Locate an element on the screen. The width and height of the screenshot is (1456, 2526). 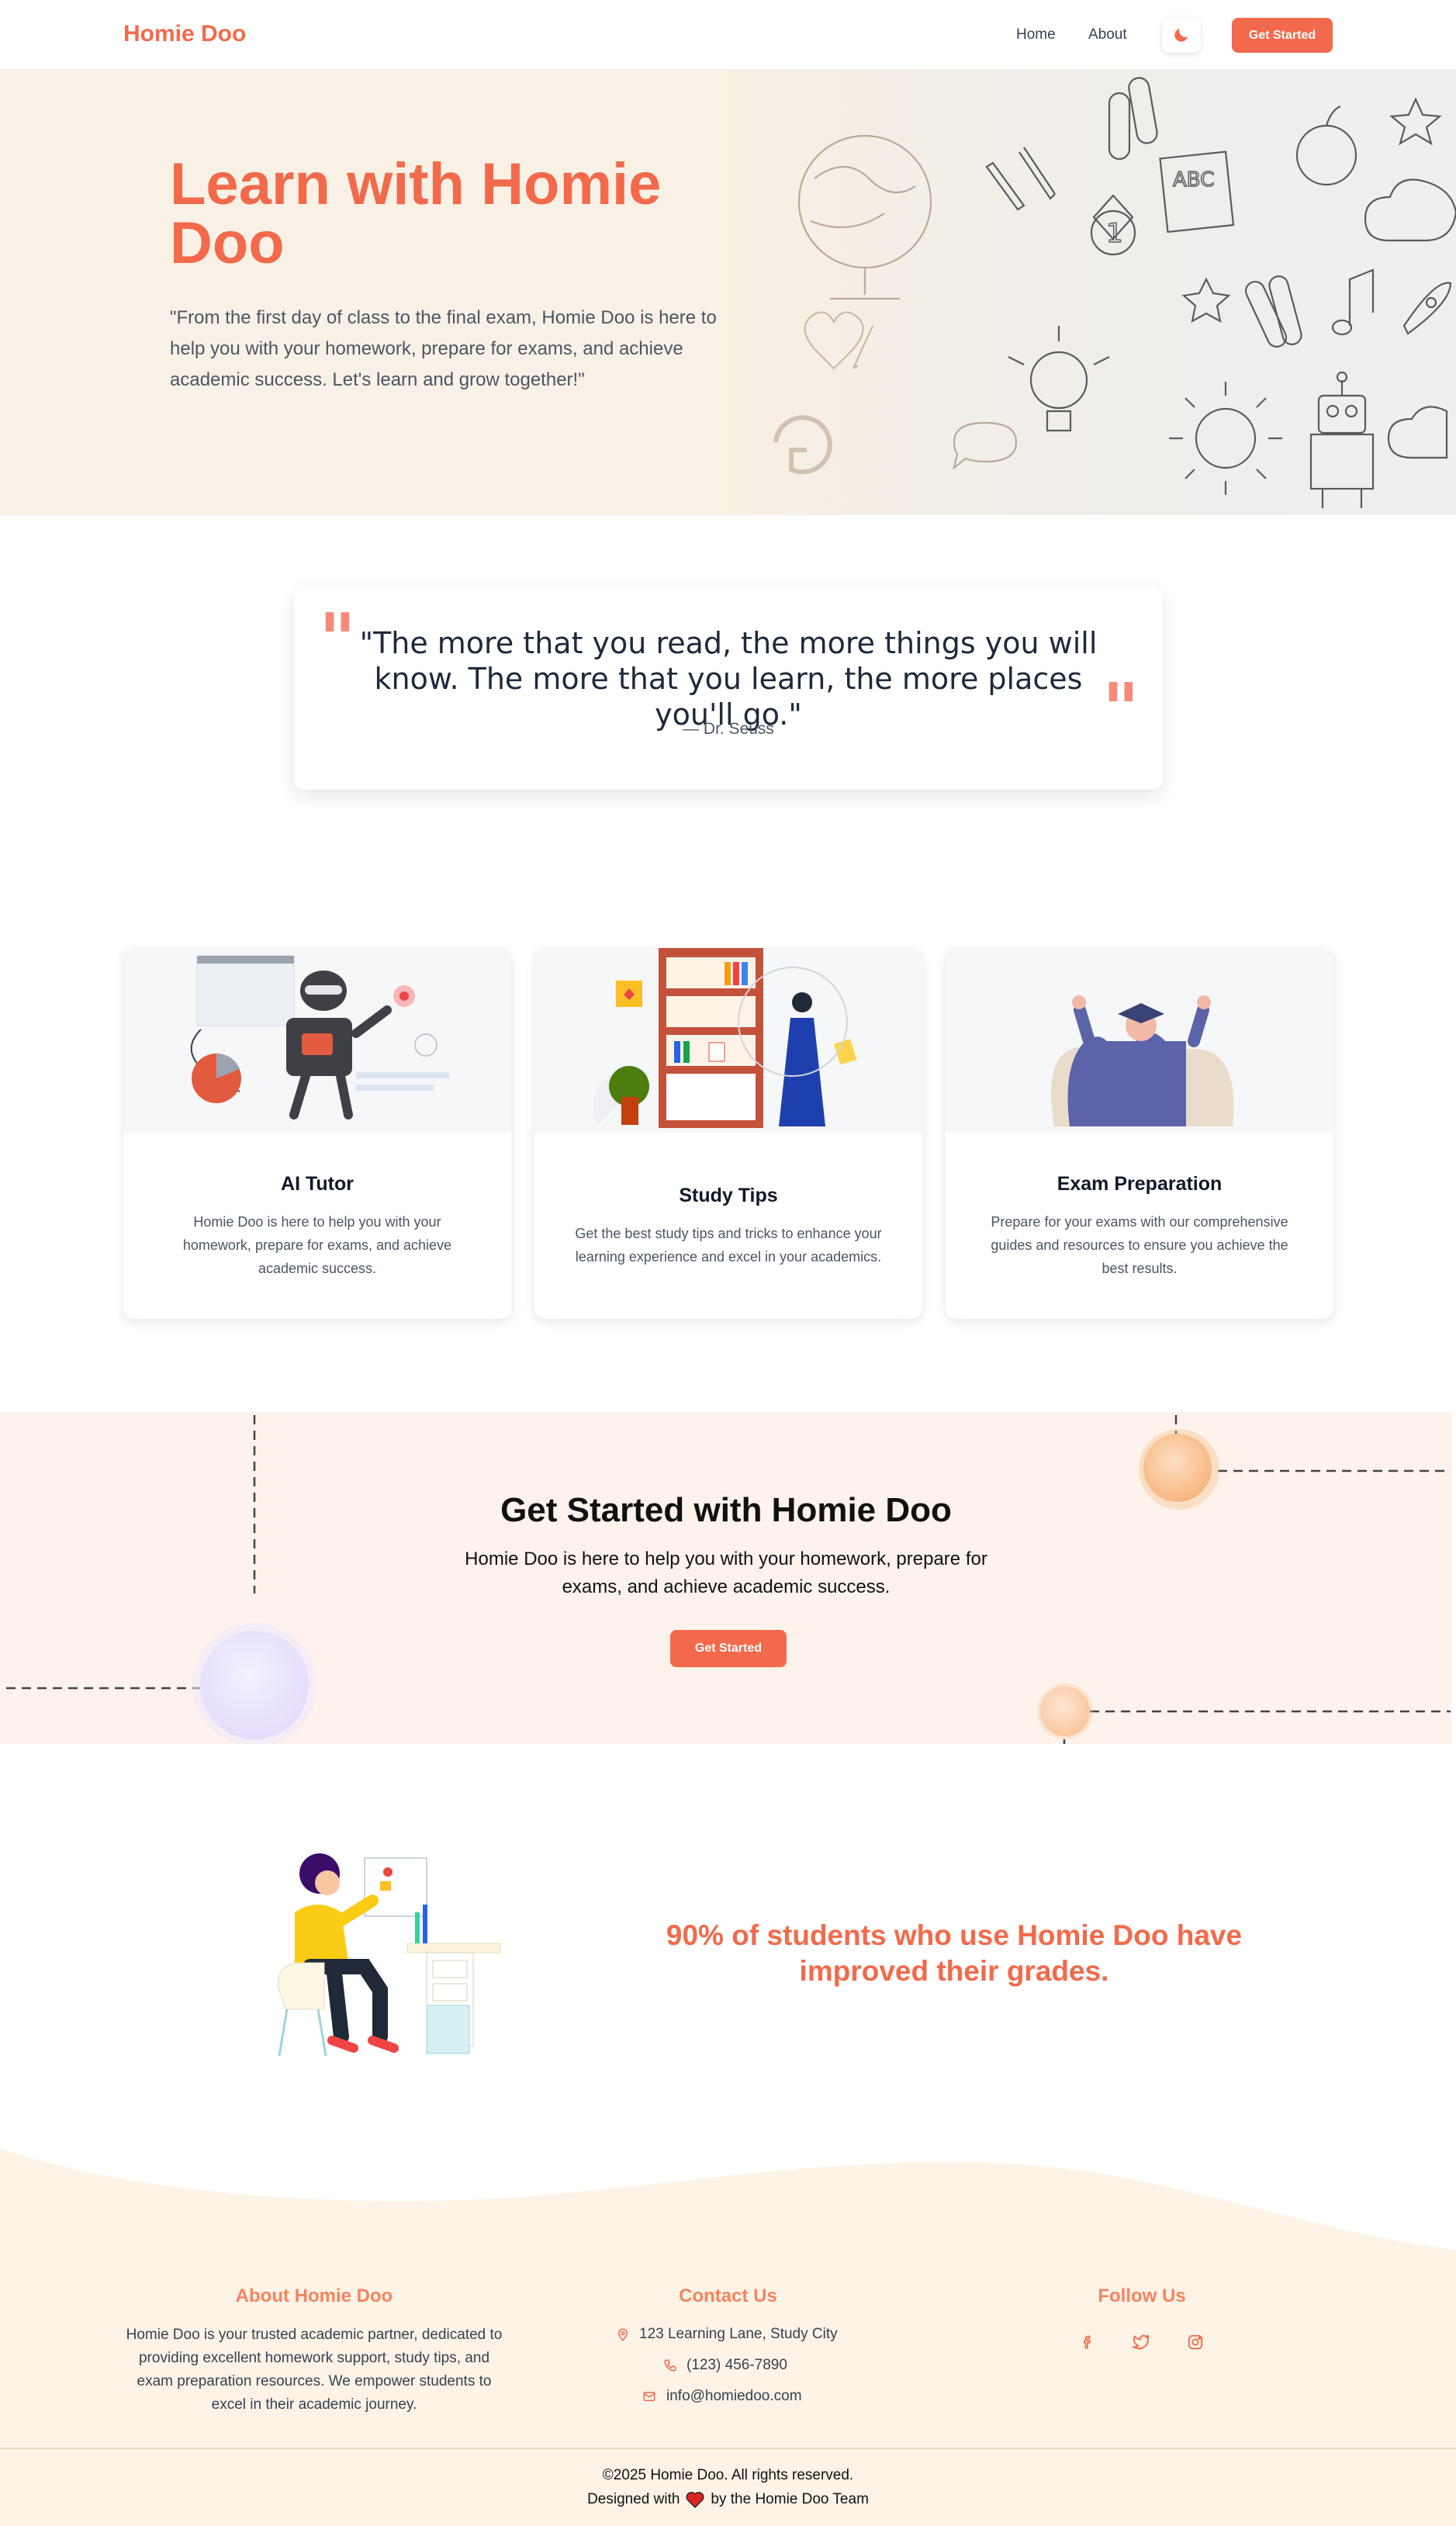
nav-link-home: Home is located at coordinates (1036, 34).